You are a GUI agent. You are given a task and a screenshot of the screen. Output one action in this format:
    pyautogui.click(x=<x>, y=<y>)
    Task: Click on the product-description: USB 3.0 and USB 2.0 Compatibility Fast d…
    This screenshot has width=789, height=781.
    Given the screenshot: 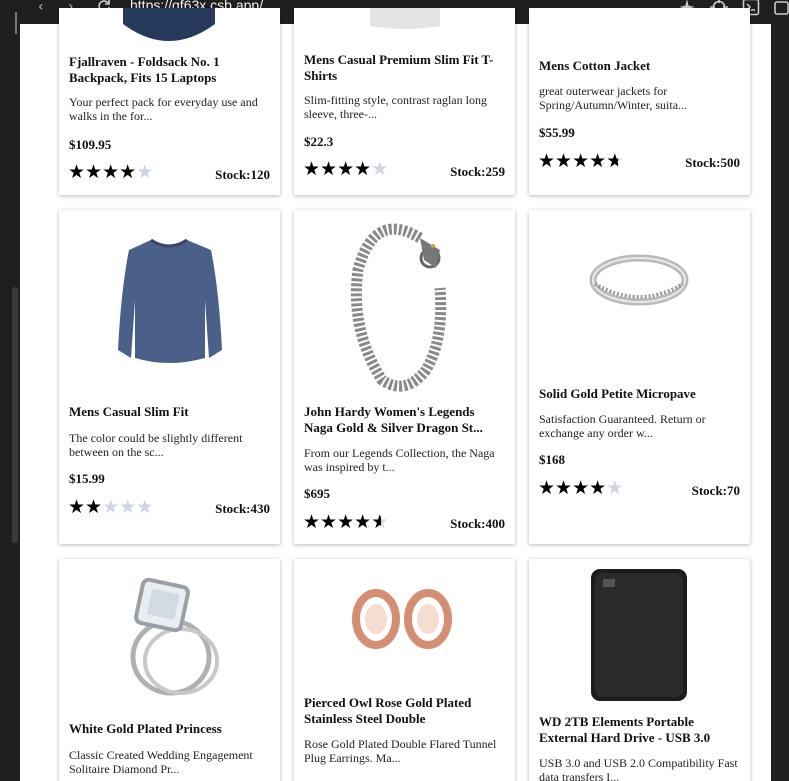 What is the action you would take?
    pyautogui.click(x=638, y=768)
    